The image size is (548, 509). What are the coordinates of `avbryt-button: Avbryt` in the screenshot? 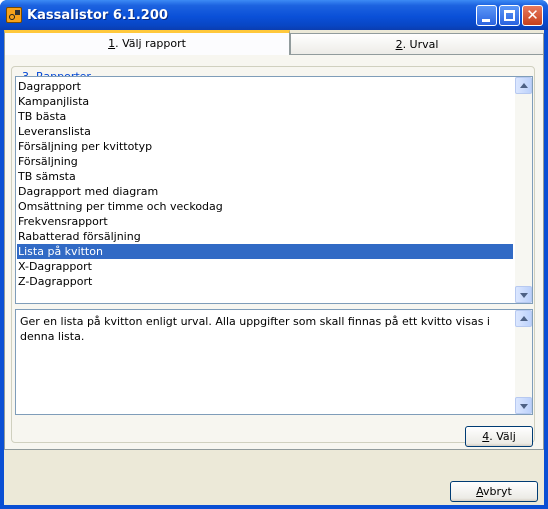 It's located at (494, 491).